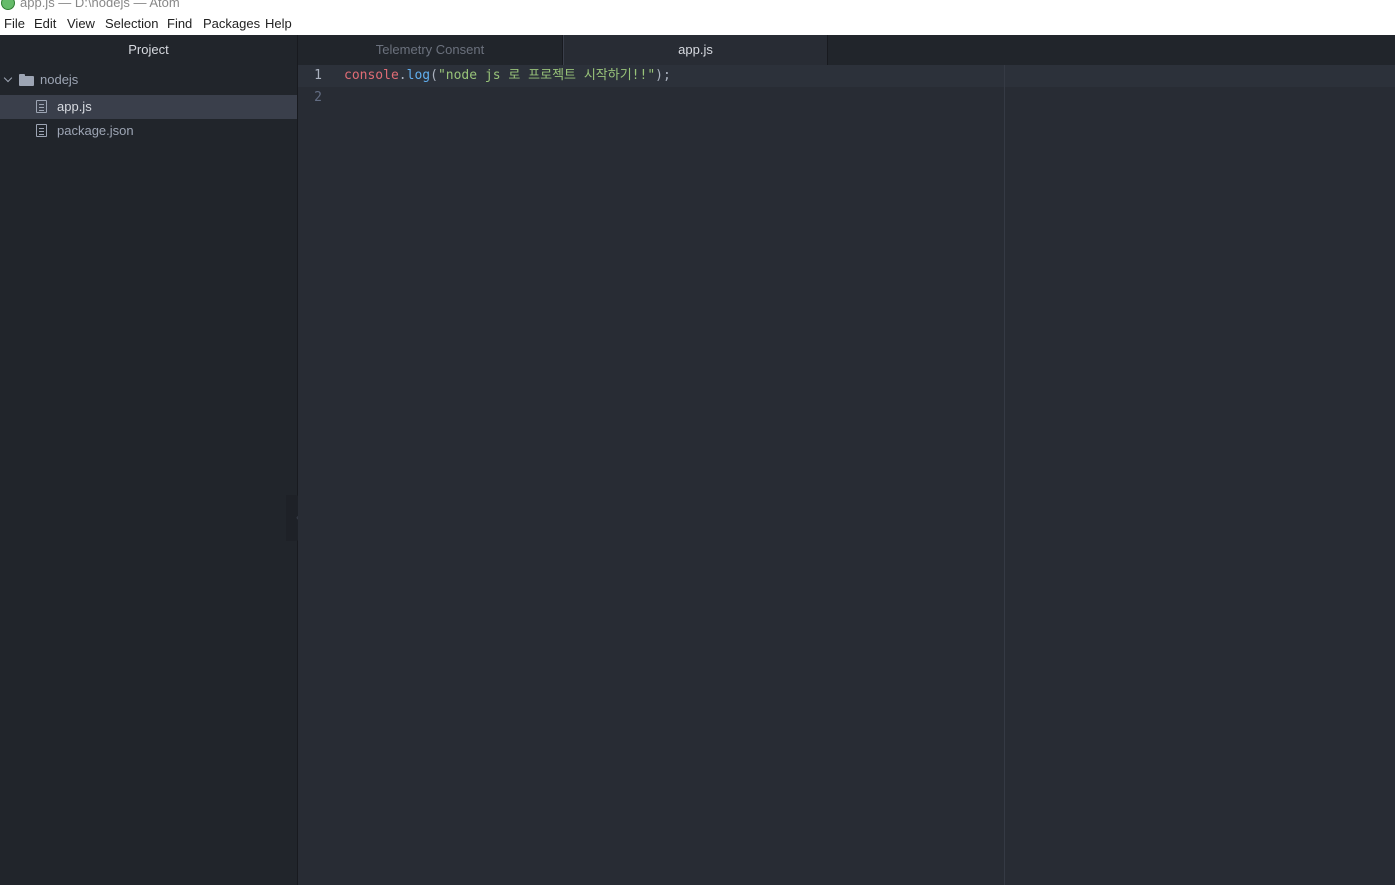  I want to click on file-label: package.json, so click(95, 130).